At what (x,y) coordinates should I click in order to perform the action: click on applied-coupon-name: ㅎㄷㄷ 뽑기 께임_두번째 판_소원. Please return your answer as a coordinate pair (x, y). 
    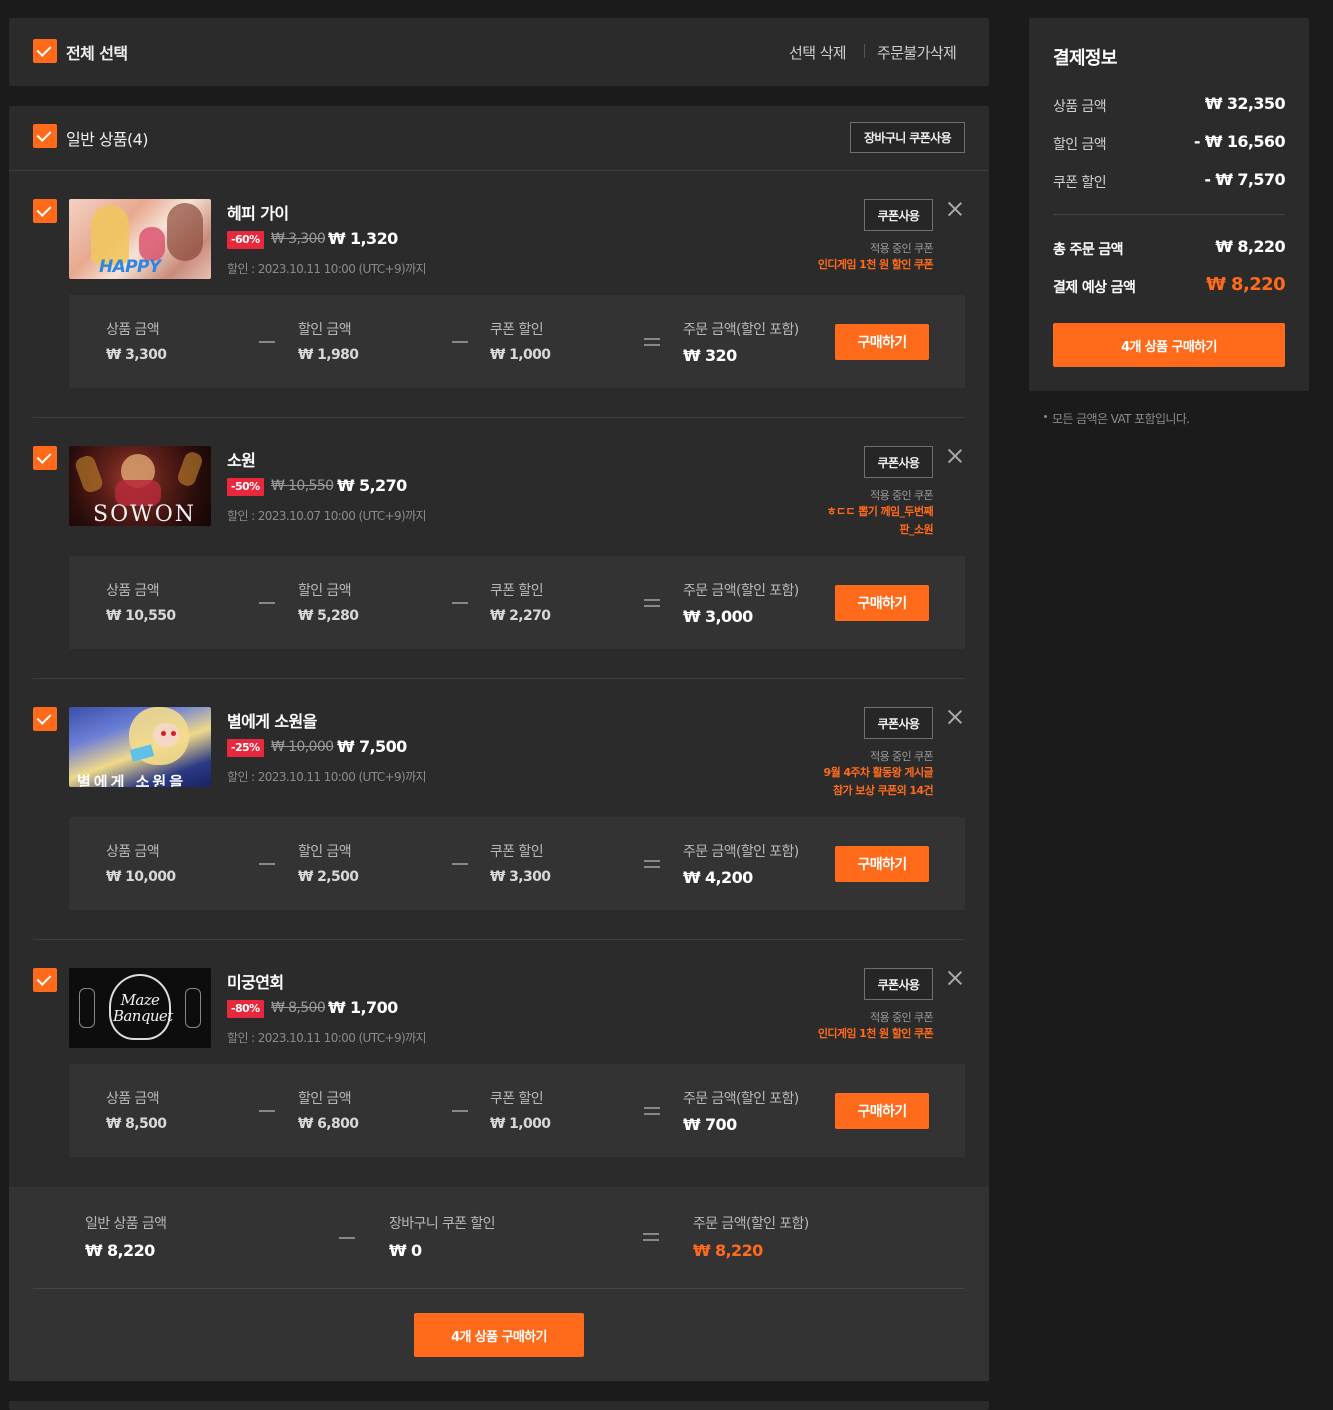
    Looking at the image, I should click on (879, 520).